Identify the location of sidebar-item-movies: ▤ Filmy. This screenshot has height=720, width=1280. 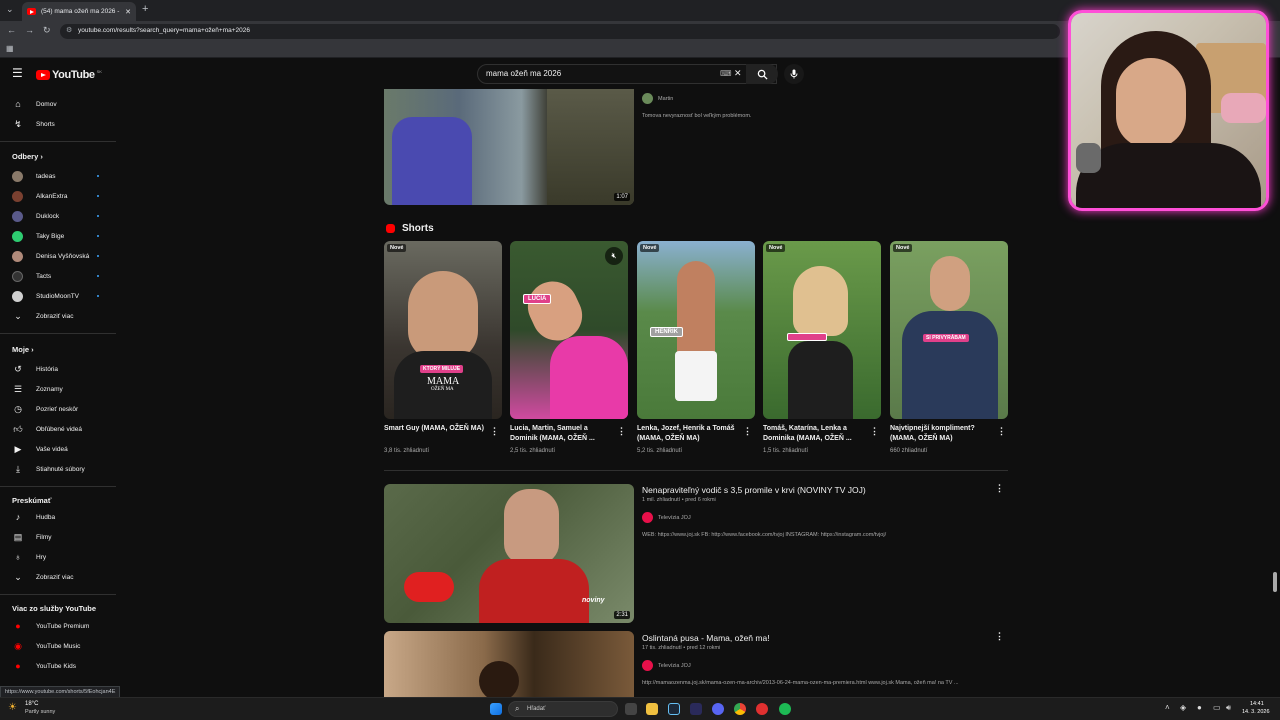
(58, 537).